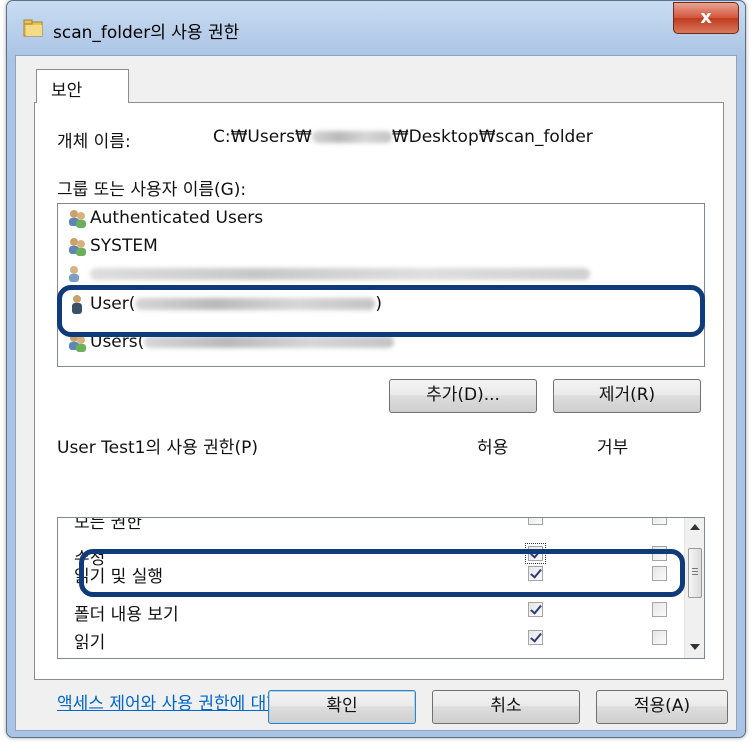 Image resolution: width=752 pixels, height=744 pixels. What do you see at coordinates (695, 527) in the screenshot?
I see `scroll-up-icon` at bounding box center [695, 527].